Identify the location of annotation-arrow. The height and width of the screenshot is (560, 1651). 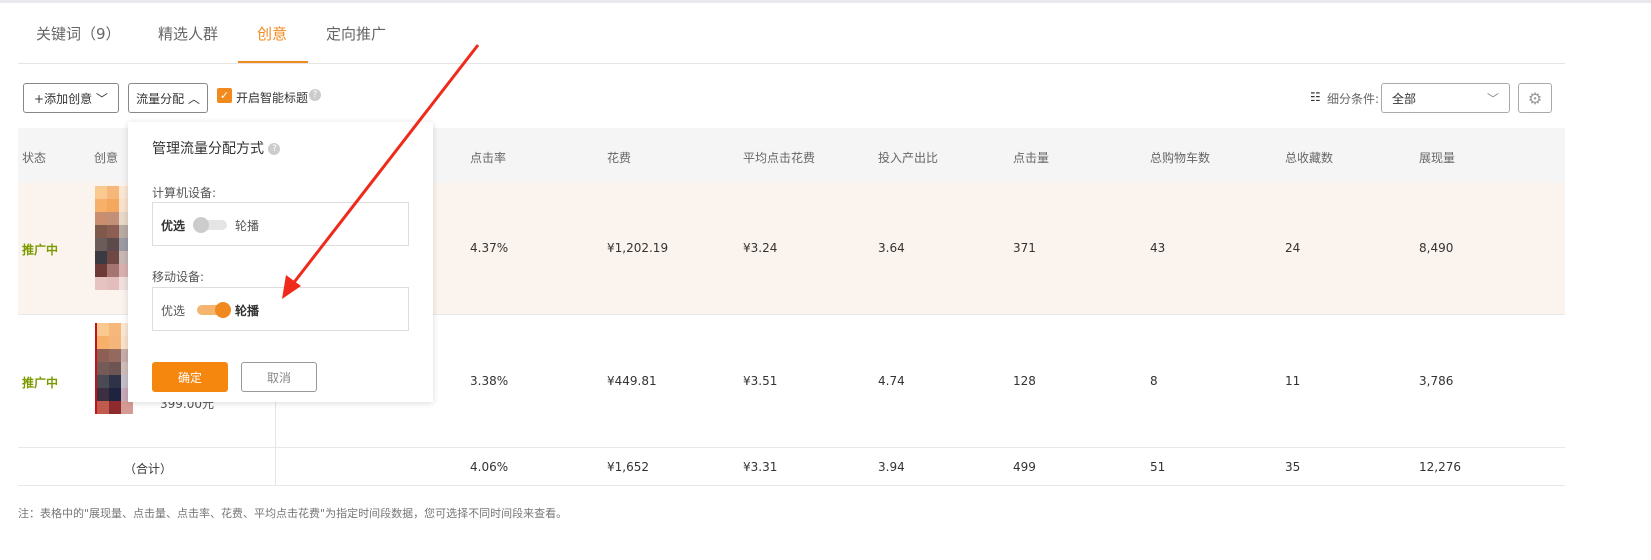
(381, 171).